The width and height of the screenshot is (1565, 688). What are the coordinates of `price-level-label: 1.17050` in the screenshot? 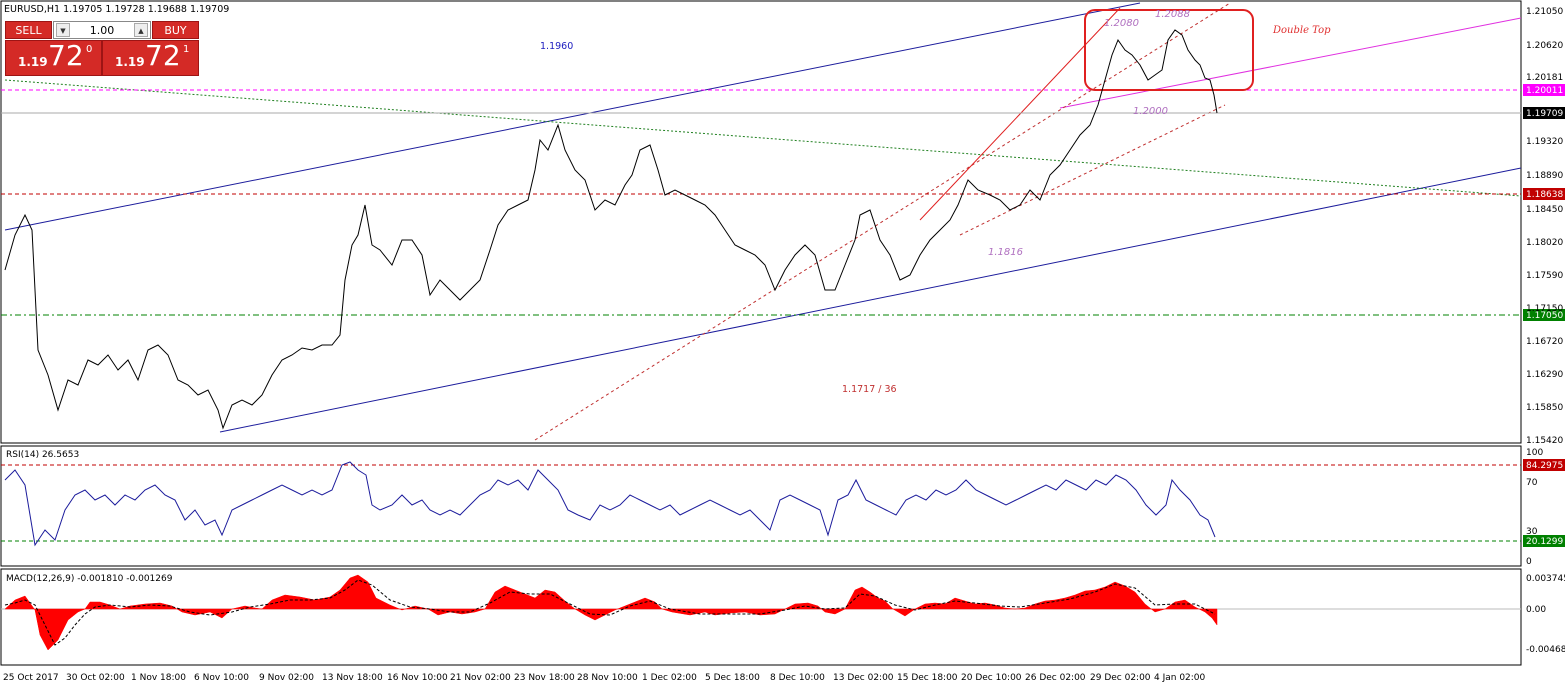 It's located at (1544, 316).